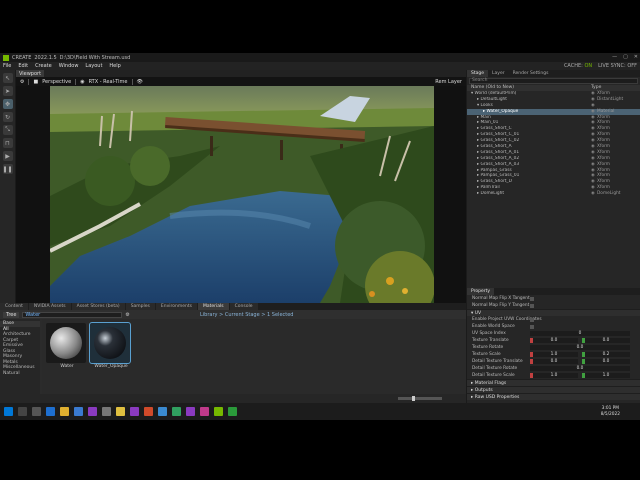  I want to click on menu-window: Window, so click(69, 66).